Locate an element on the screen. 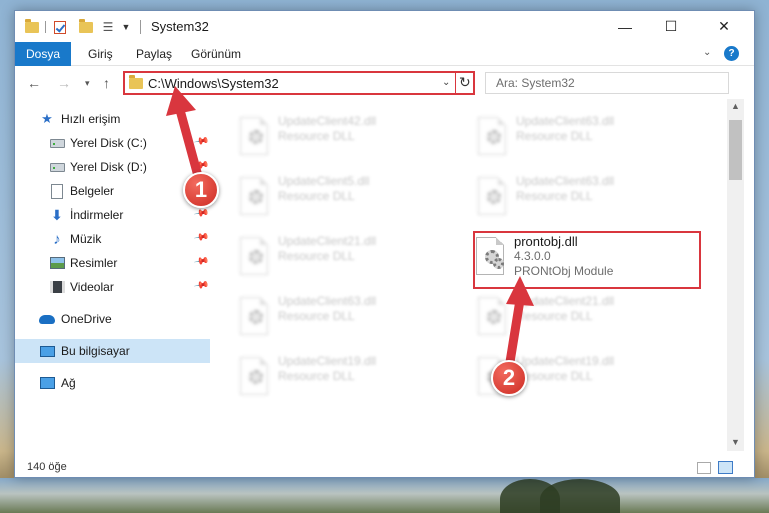 The height and width of the screenshot is (513, 769). details-view-icon is located at coordinates (704, 468).